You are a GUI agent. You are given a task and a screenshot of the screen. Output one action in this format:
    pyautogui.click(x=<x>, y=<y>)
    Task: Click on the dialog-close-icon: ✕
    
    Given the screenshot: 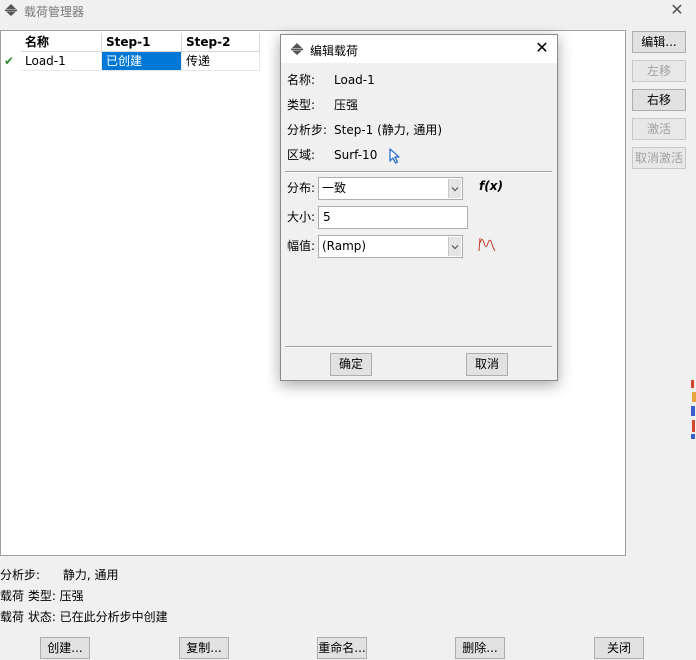 What is the action you would take?
    pyautogui.click(x=542, y=48)
    